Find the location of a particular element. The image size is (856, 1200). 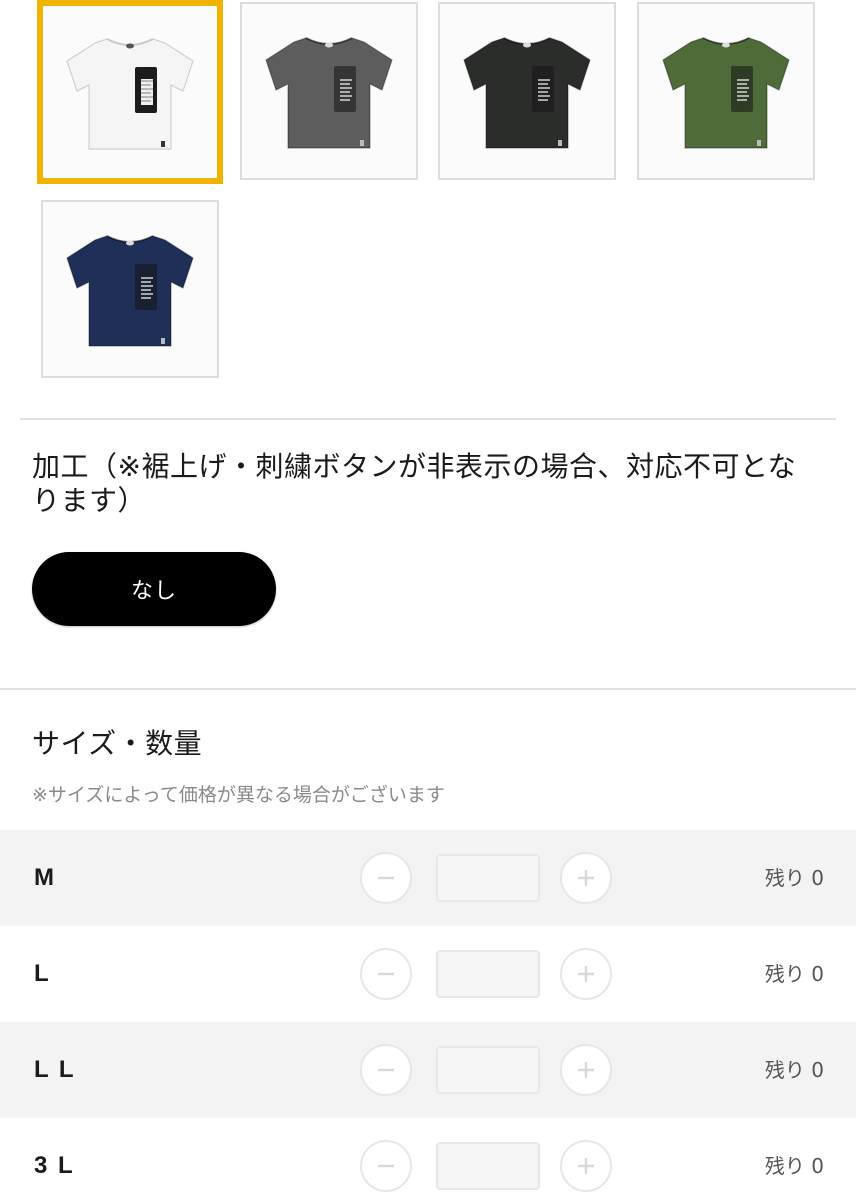

tshirt-image-black is located at coordinates (527, 93).